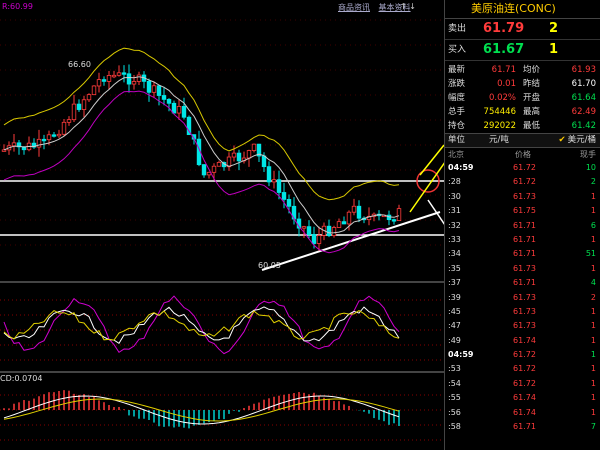  I want to click on sell-row: 卖出 61.79 2, so click(522, 29).